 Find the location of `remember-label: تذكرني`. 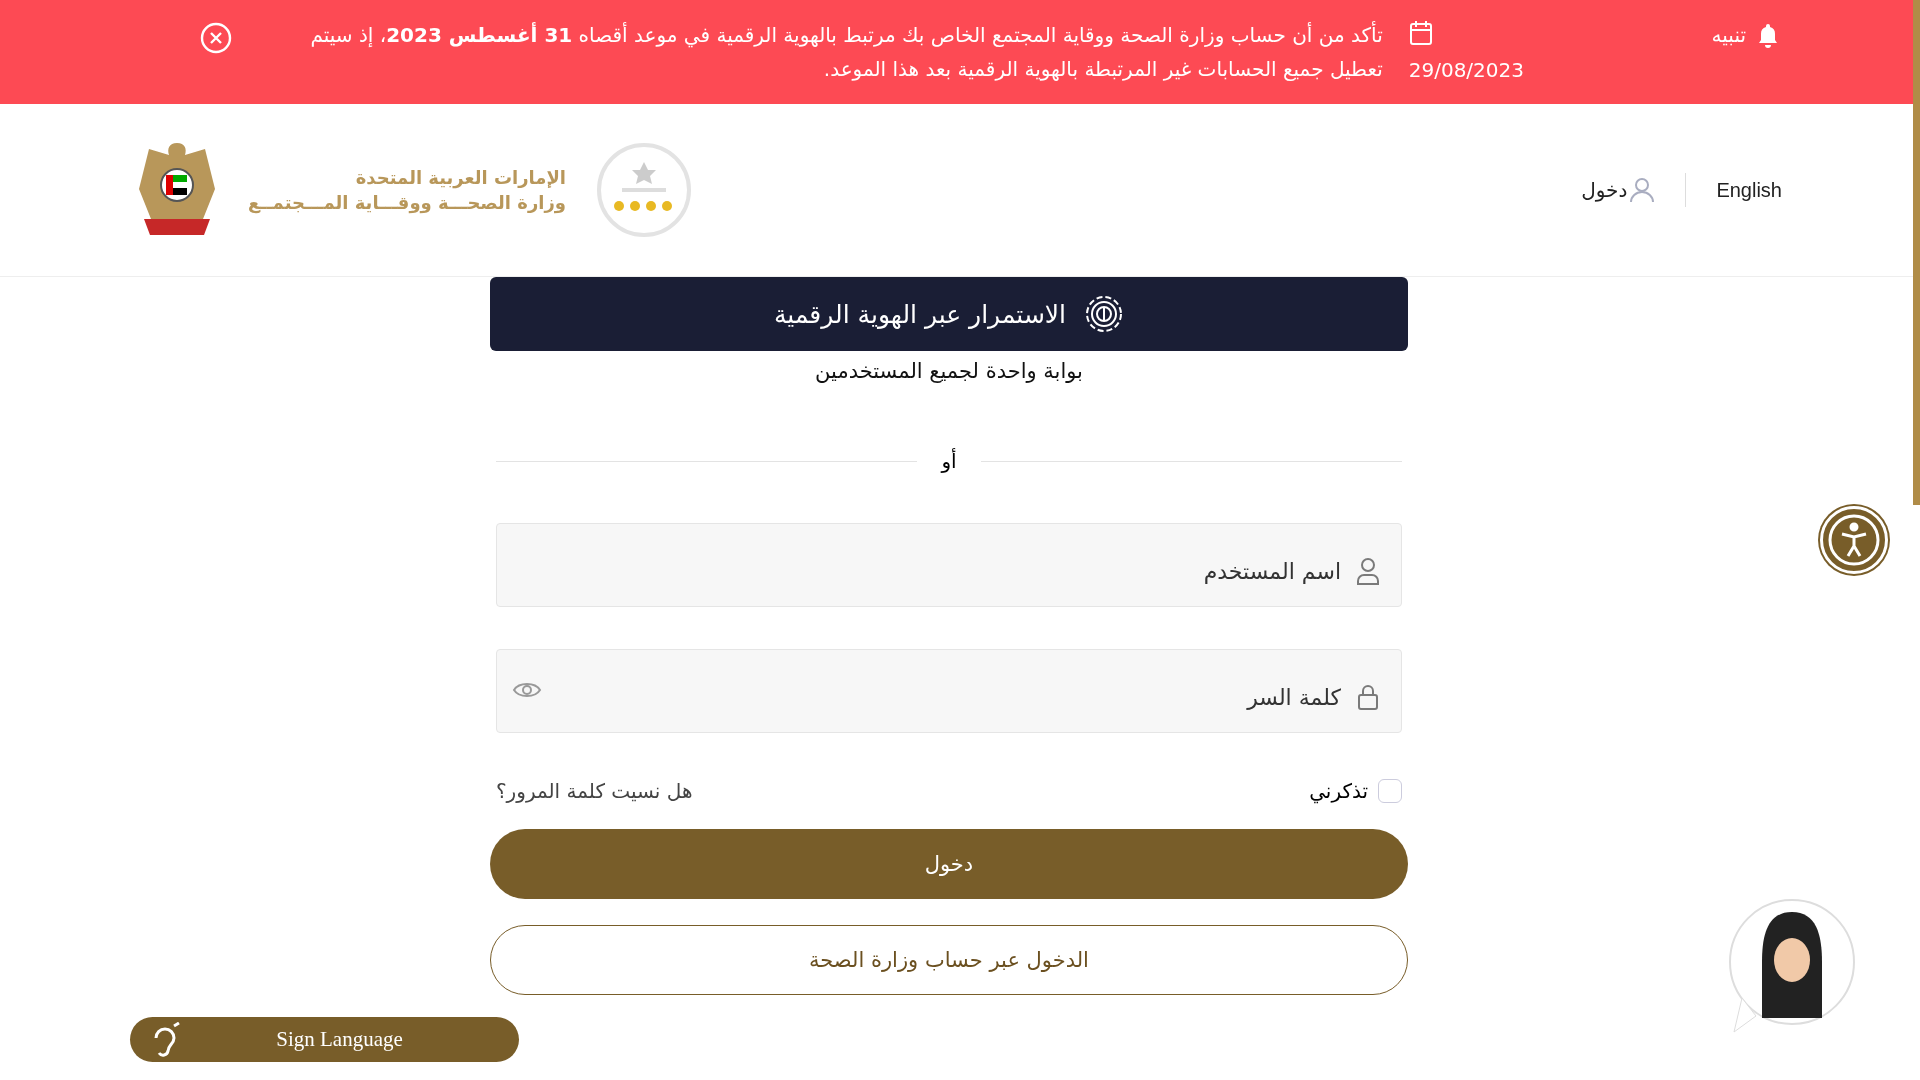

remember-label: تذكرني is located at coordinates (1338, 791).